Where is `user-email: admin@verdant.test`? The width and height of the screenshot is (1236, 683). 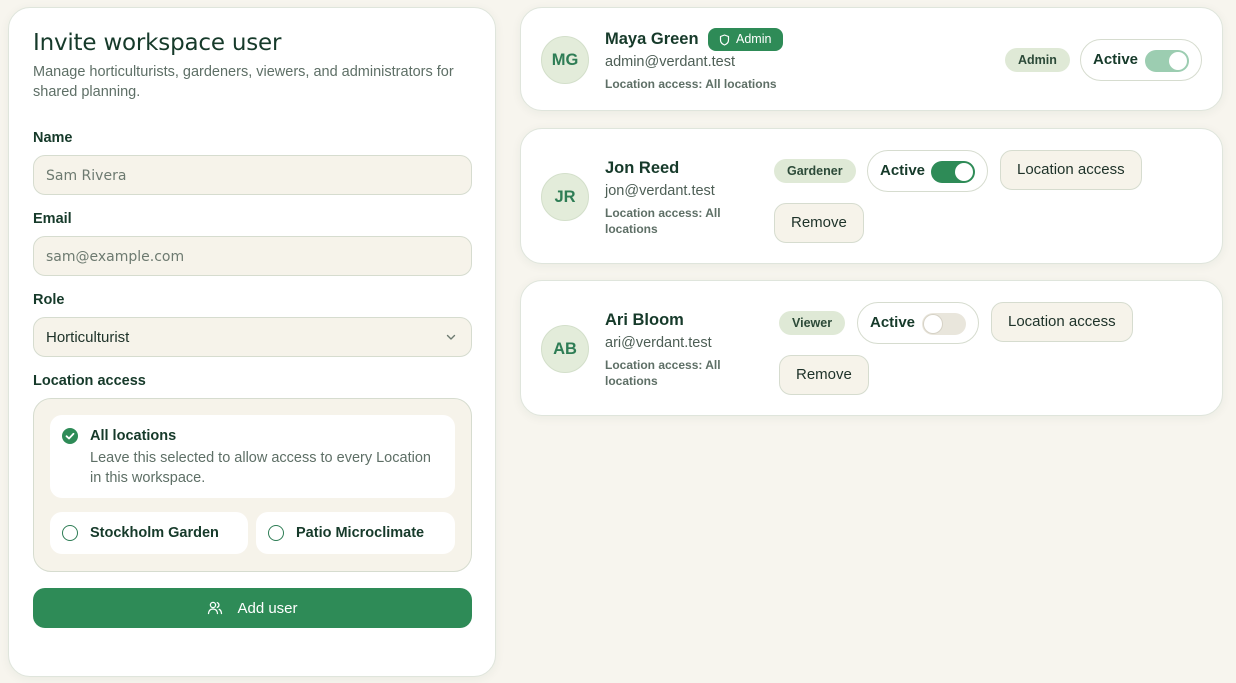 user-email: admin@verdant.test is located at coordinates (670, 62).